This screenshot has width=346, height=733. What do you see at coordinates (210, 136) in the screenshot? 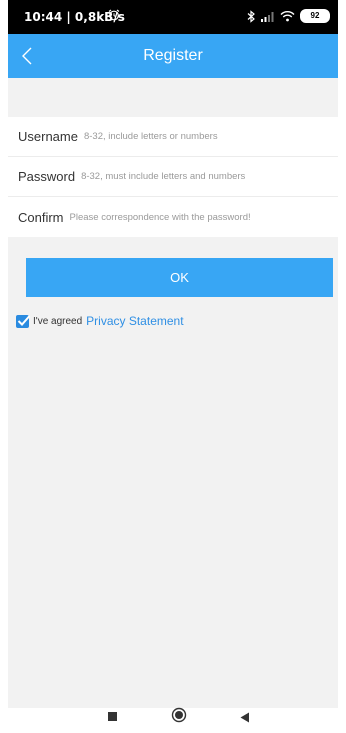
I see `username-input` at bounding box center [210, 136].